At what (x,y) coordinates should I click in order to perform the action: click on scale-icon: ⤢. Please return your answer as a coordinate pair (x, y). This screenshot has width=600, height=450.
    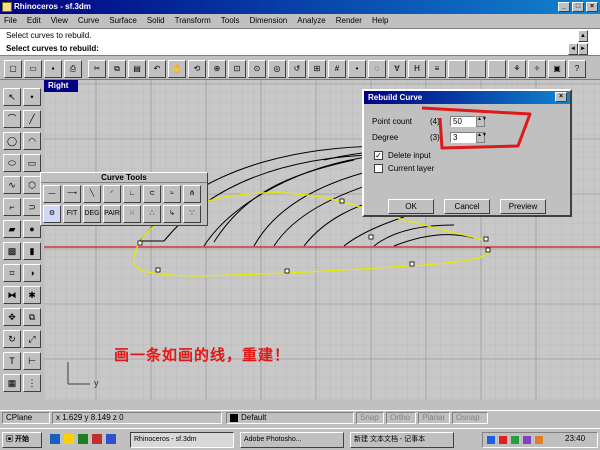
    Looking at the image, I should click on (32, 339).